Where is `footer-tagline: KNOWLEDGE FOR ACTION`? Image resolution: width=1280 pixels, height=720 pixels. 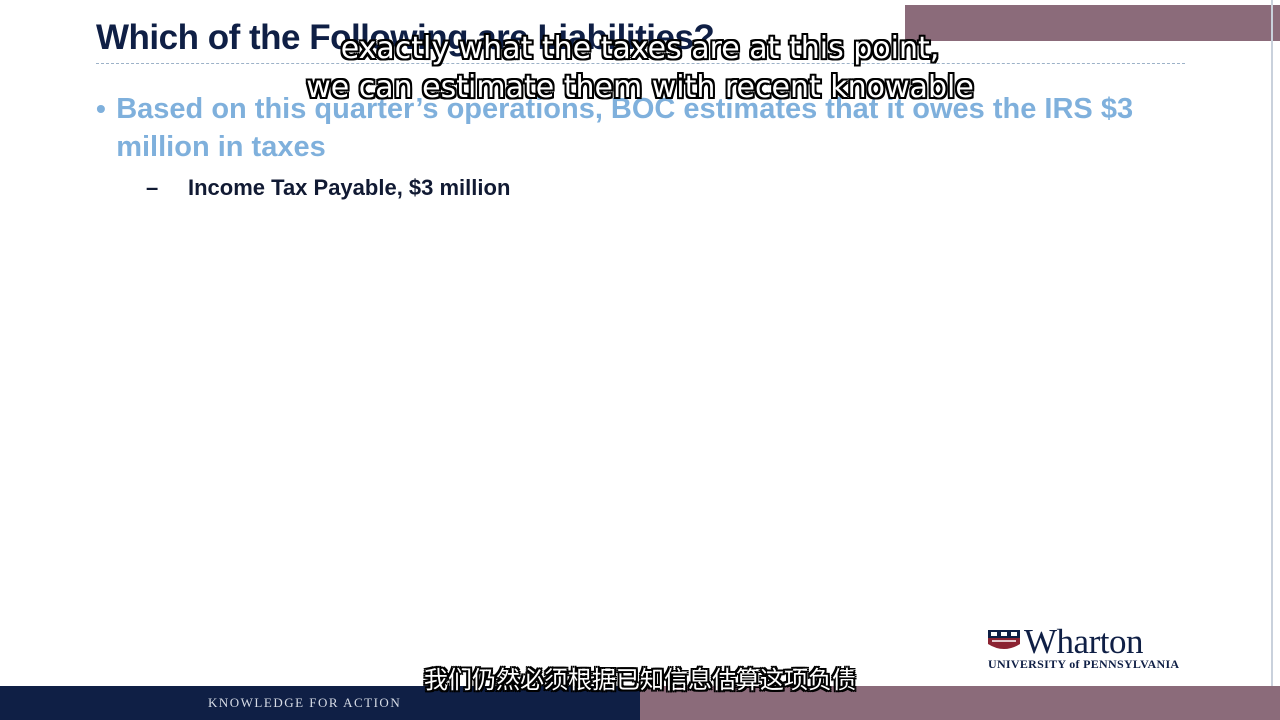 footer-tagline: KNOWLEDGE FOR ACTION is located at coordinates (305, 702).